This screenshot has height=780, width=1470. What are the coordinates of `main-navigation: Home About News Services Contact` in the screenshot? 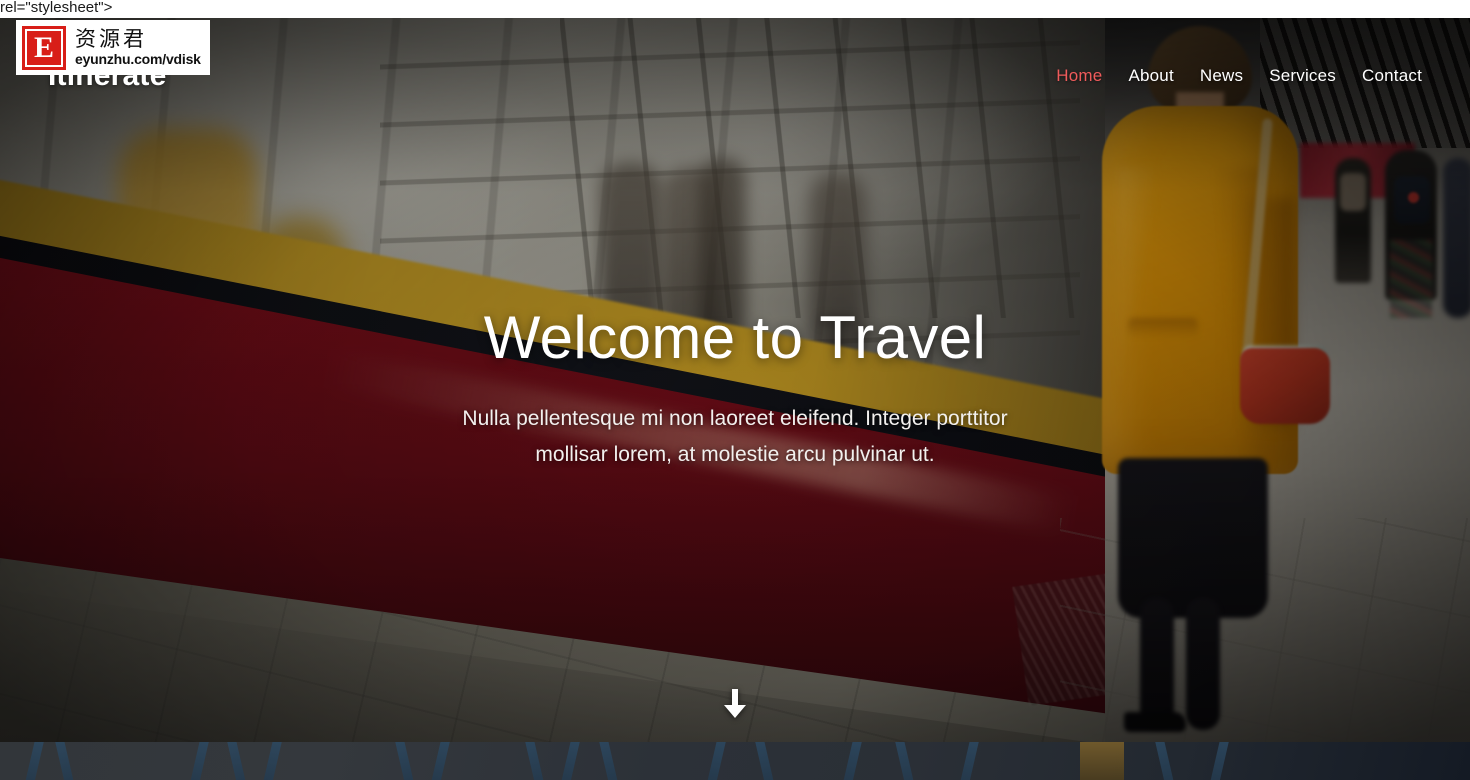 It's located at (1239, 76).